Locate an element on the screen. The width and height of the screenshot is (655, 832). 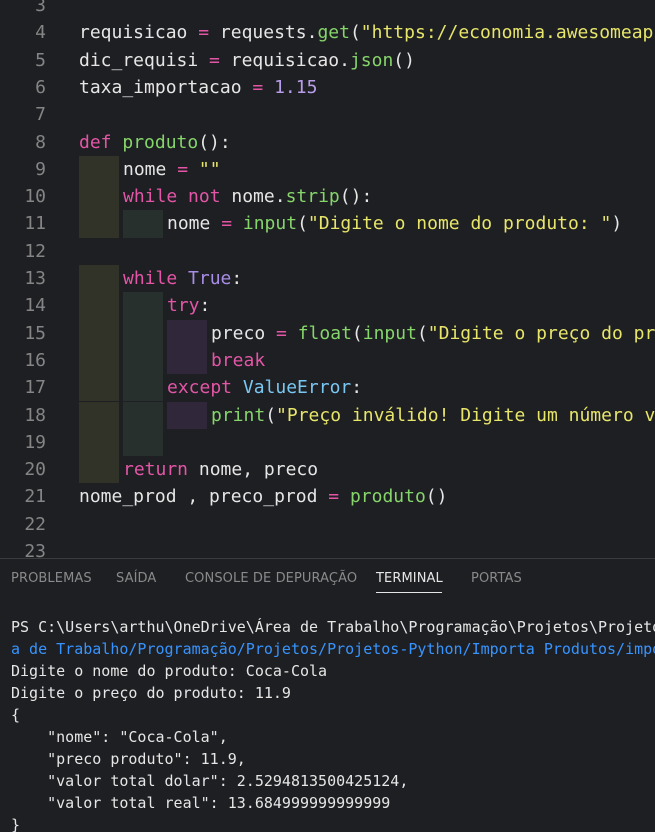
code-token: float is located at coordinates (324, 333).